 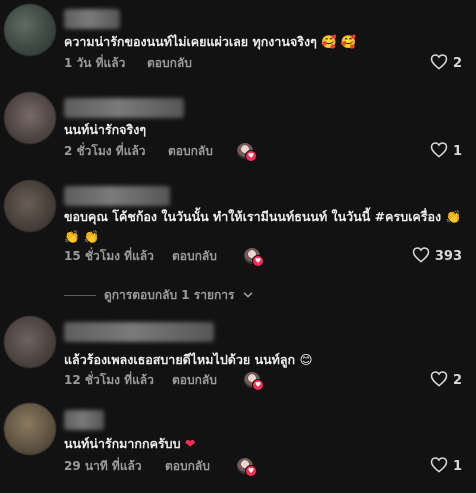 I want to click on comment-body: นนท์น่ารักมากกครับบ, so click(x=122, y=443).